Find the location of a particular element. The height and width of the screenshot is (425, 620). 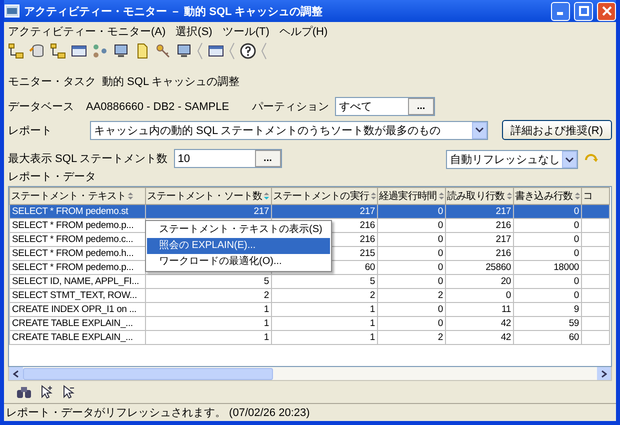

close-icon is located at coordinates (607, 11).